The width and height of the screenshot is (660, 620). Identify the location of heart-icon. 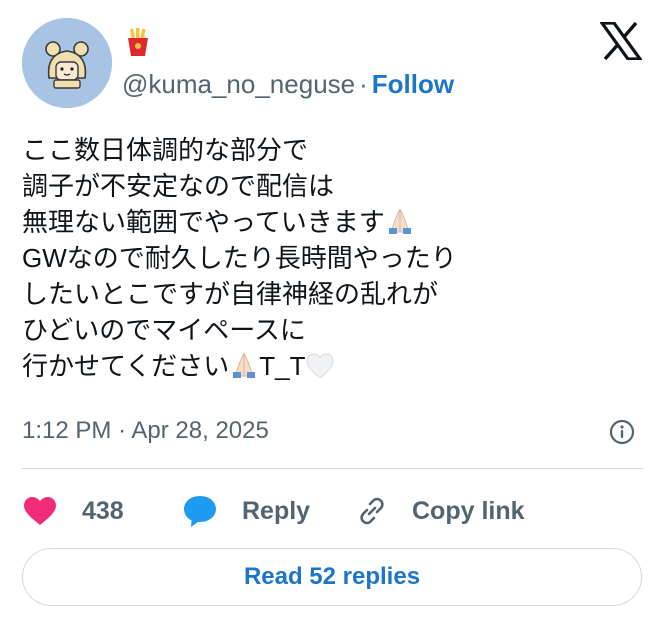
(40, 511).